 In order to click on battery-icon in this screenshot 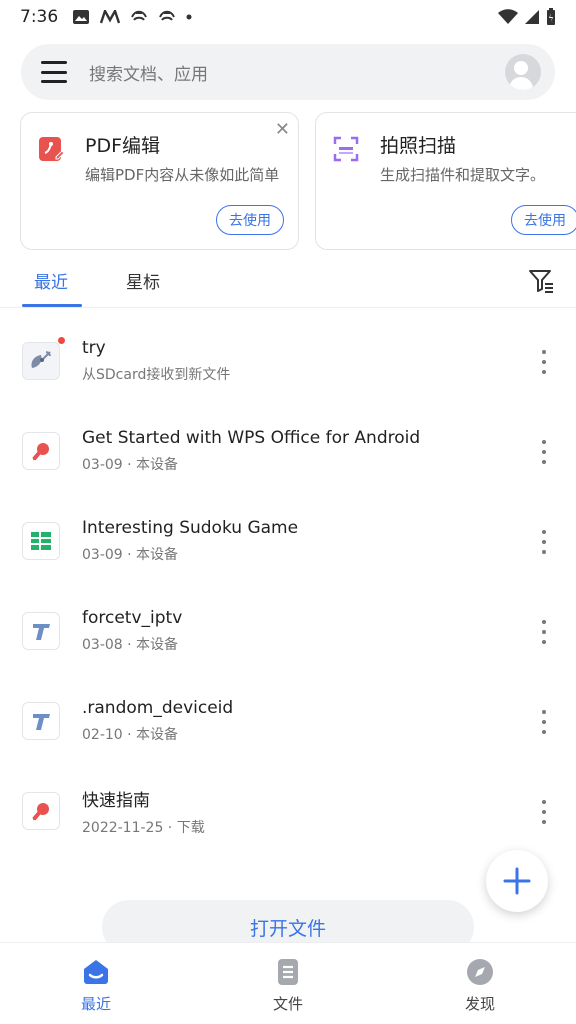, I will do `click(551, 16)`.